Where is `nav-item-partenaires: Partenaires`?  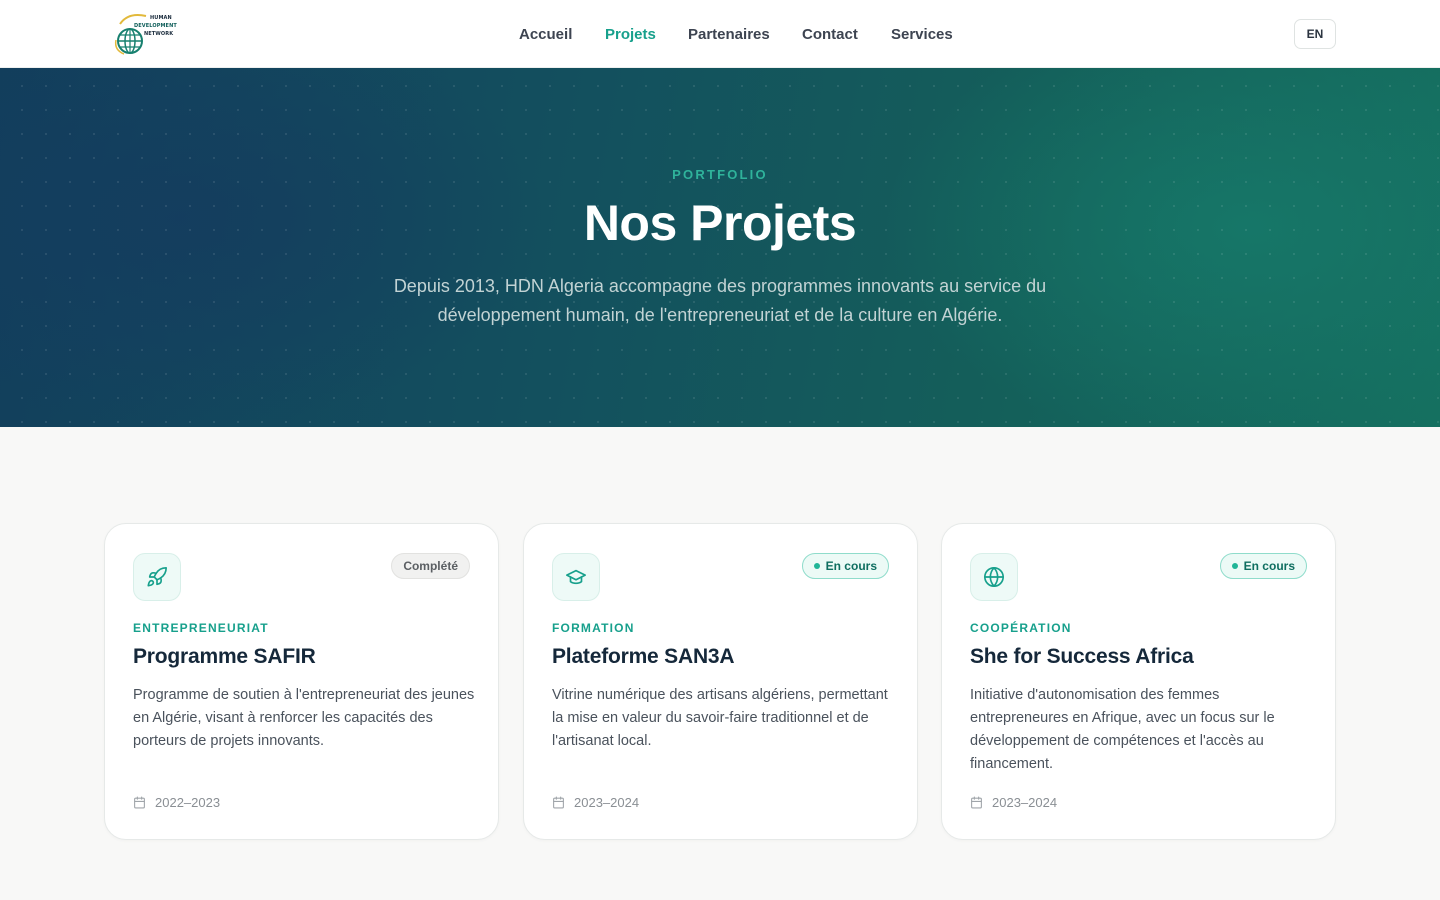 nav-item-partenaires: Partenaires is located at coordinates (729, 34).